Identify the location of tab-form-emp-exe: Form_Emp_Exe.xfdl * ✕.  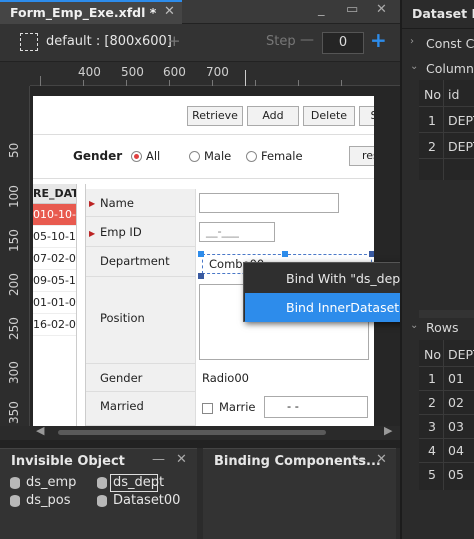
(91, 12).